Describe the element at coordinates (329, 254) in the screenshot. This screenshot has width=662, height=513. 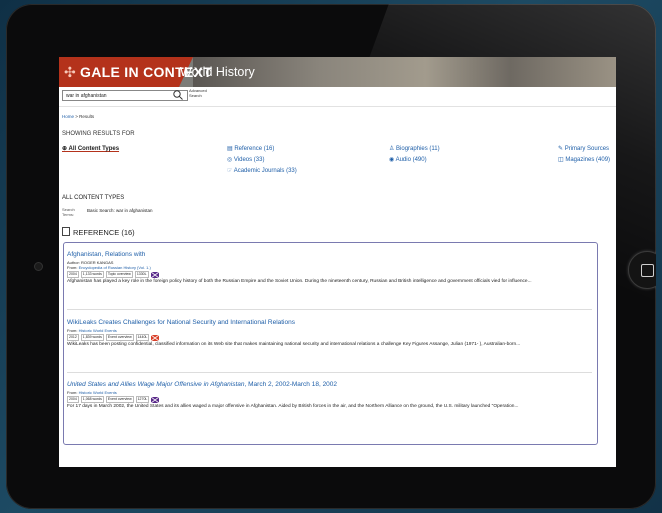
I see `result-title: Afghanistan, Relations with` at that location.